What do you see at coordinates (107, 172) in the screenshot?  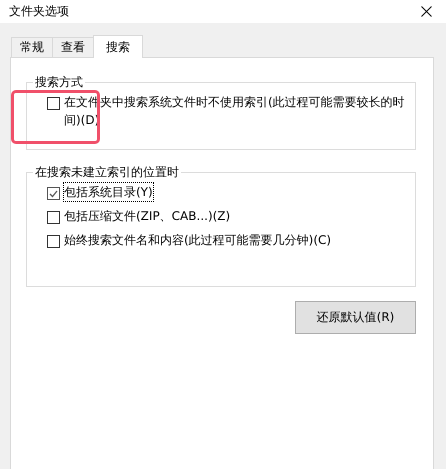 I see `group-title: 在搜索未建立索引的位置时` at bounding box center [107, 172].